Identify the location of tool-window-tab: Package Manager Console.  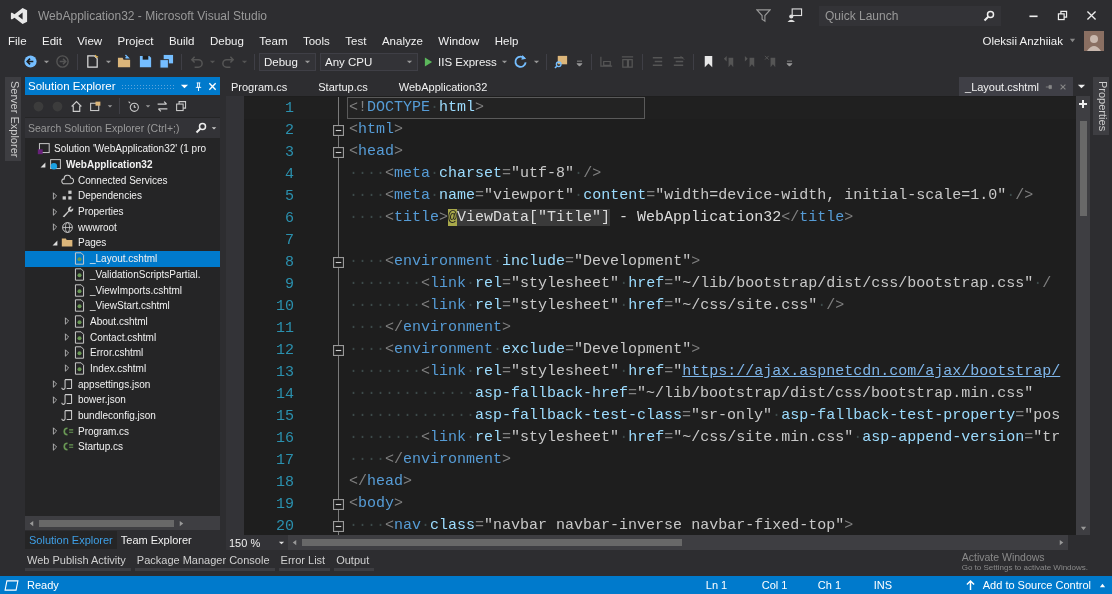
(204, 562).